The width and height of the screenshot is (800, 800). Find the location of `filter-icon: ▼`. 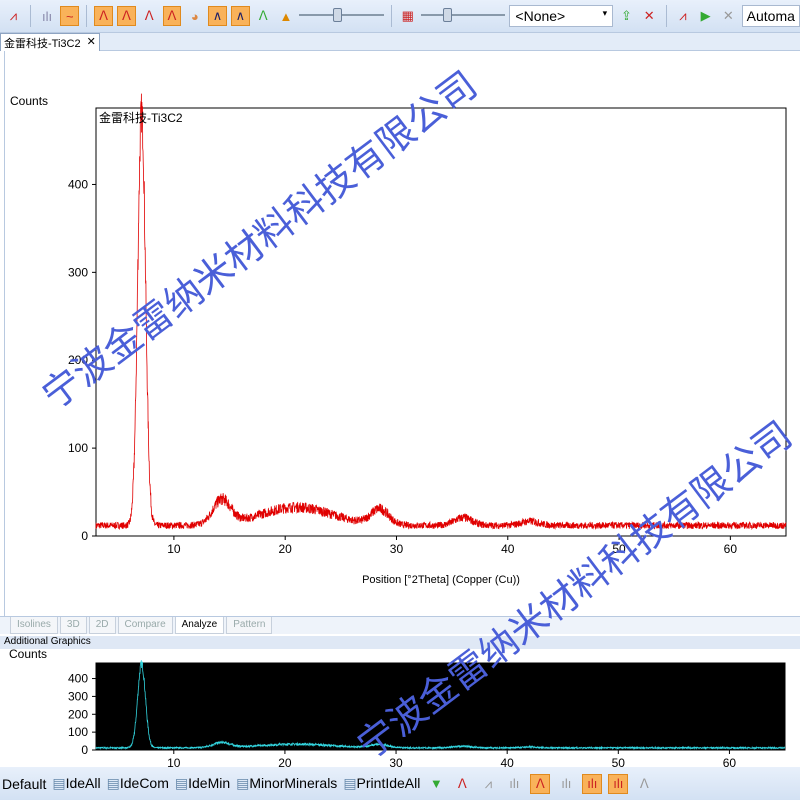

filter-icon: ▼ is located at coordinates (436, 784).